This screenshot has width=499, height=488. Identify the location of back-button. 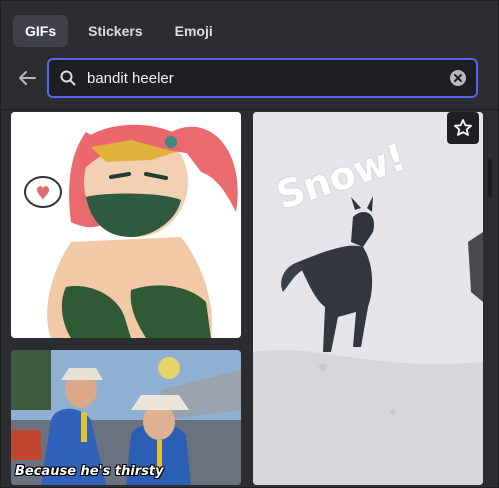
(27, 78).